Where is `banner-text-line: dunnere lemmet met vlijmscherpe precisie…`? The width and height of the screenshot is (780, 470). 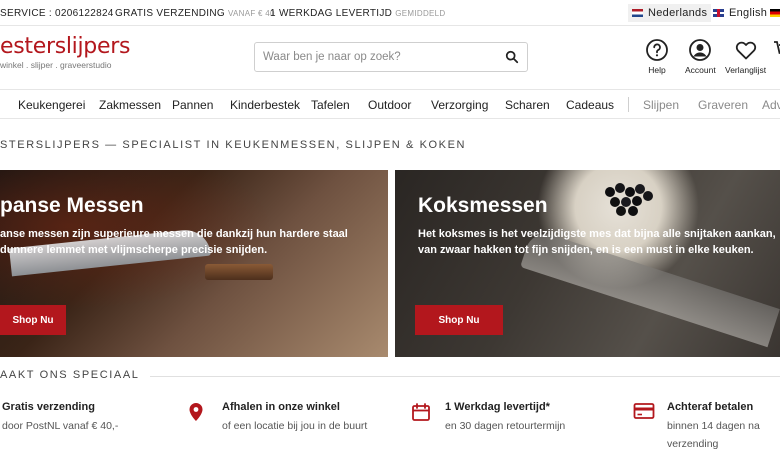
banner-text-line: dunnere lemmet met vlijmscherpe precisie… is located at coordinates (134, 250).